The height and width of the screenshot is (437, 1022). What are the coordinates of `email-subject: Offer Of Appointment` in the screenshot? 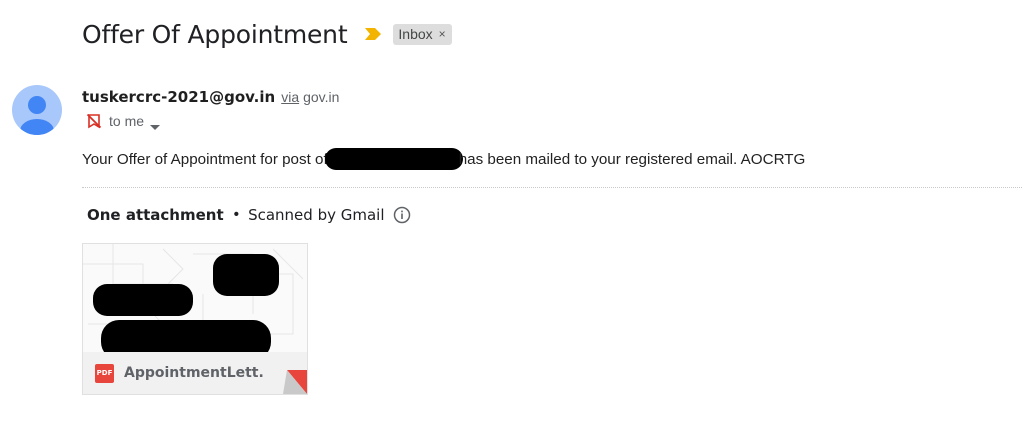 It's located at (215, 34).